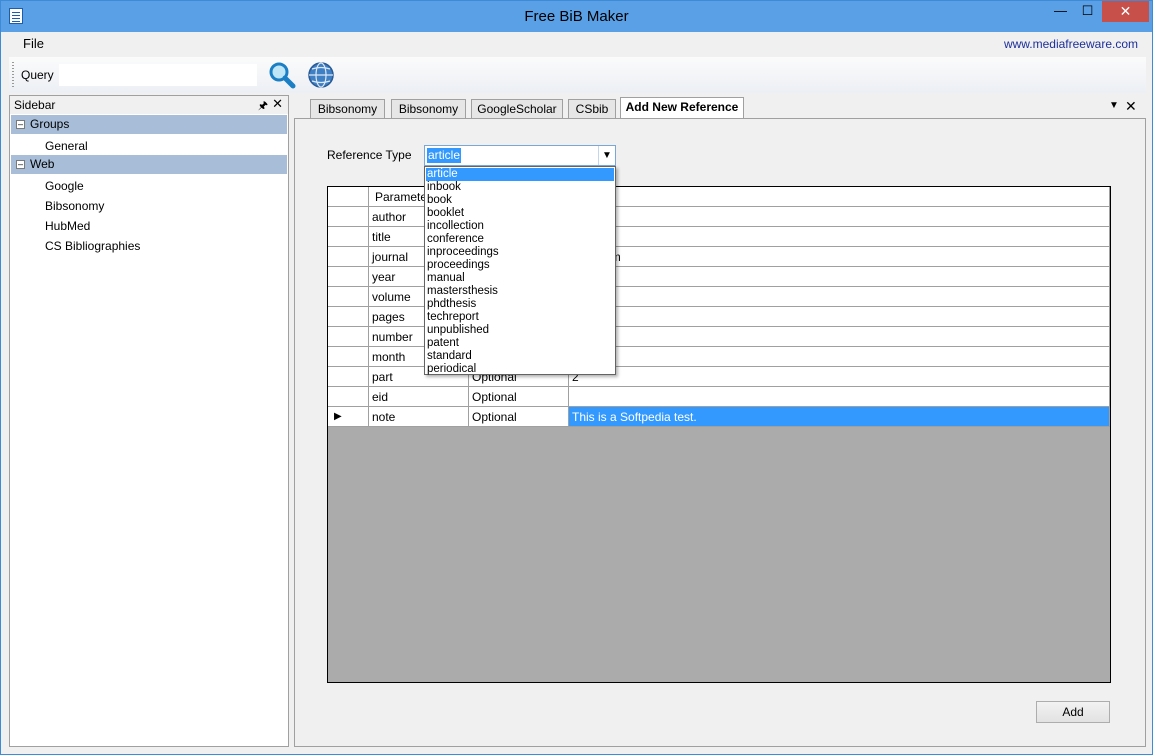  I want to click on menu-bar: File www.mediafreeware.com, so click(577, 44).